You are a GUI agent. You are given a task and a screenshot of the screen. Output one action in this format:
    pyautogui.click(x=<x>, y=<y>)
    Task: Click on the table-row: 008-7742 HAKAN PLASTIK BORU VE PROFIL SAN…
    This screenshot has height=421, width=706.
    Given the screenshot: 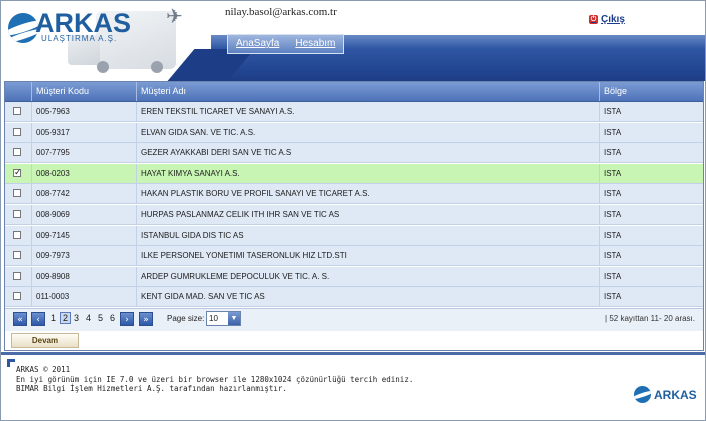 What is the action you would take?
    pyautogui.click(x=354, y=194)
    